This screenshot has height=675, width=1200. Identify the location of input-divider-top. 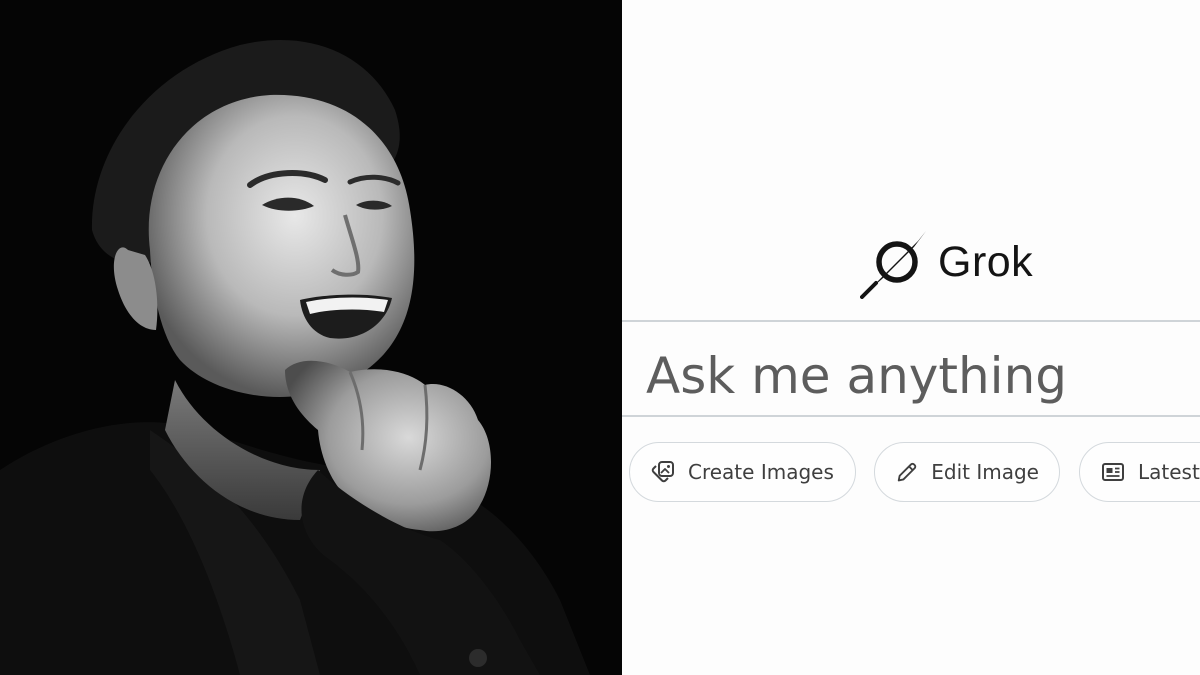
(911, 321).